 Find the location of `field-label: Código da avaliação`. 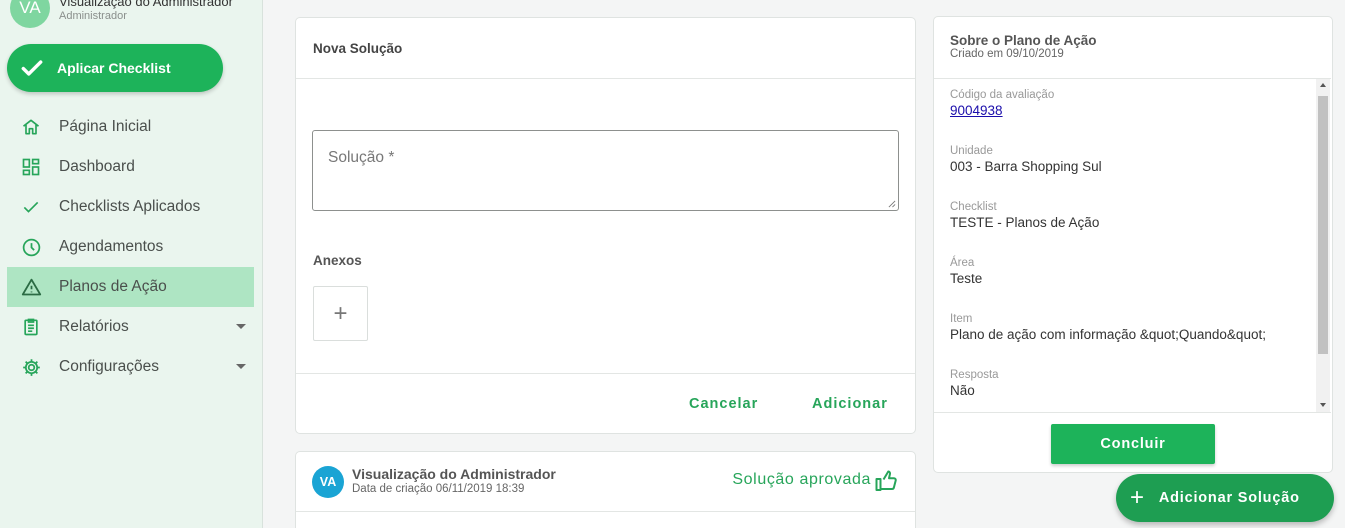

field-label: Código da avaliação is located at coordinates (1002, 95).